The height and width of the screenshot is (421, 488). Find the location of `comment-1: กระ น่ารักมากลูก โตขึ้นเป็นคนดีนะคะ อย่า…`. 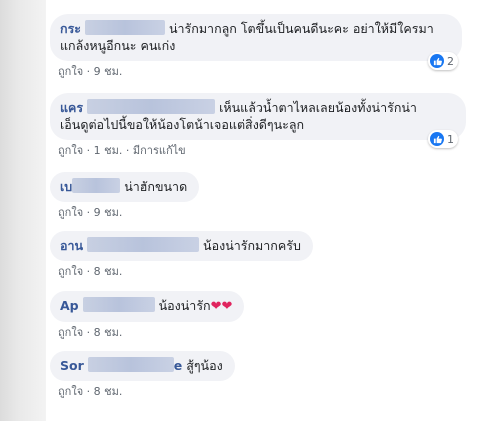

comment-1: กระ น่ารักมากลูก โตขึ้นเป็นคนดีนะคะ อย่า… is located at coordinates (256, 46).